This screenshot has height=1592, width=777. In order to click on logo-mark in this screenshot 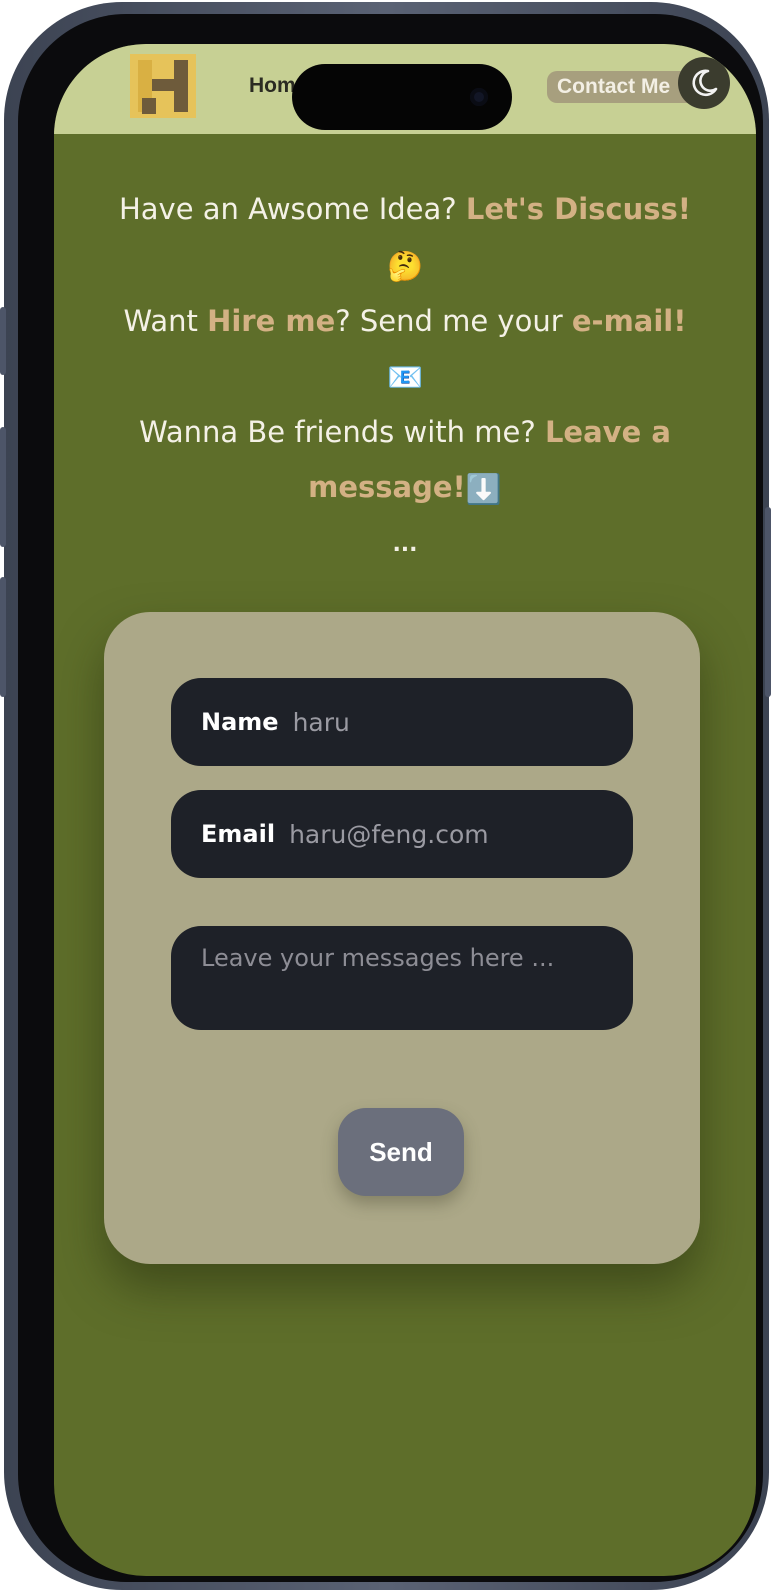, I will do `click(163, 86)`.